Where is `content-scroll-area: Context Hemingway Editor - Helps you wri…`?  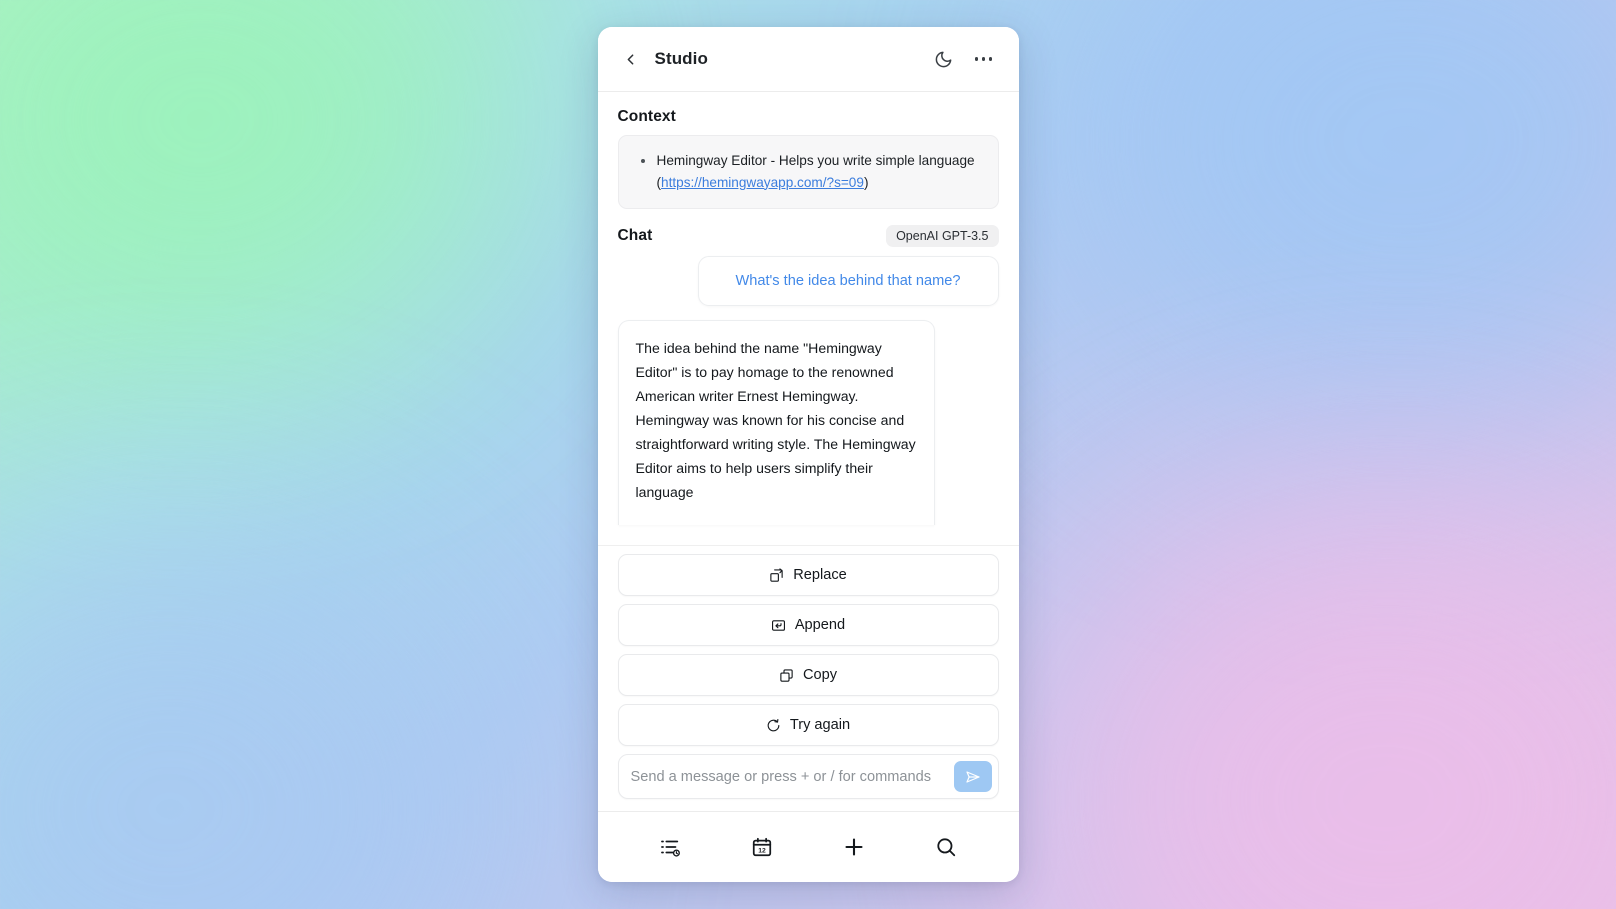
content-scroll-area: Context Hemingway Editor - Helps you wri… is located at coordinates (808, 318).